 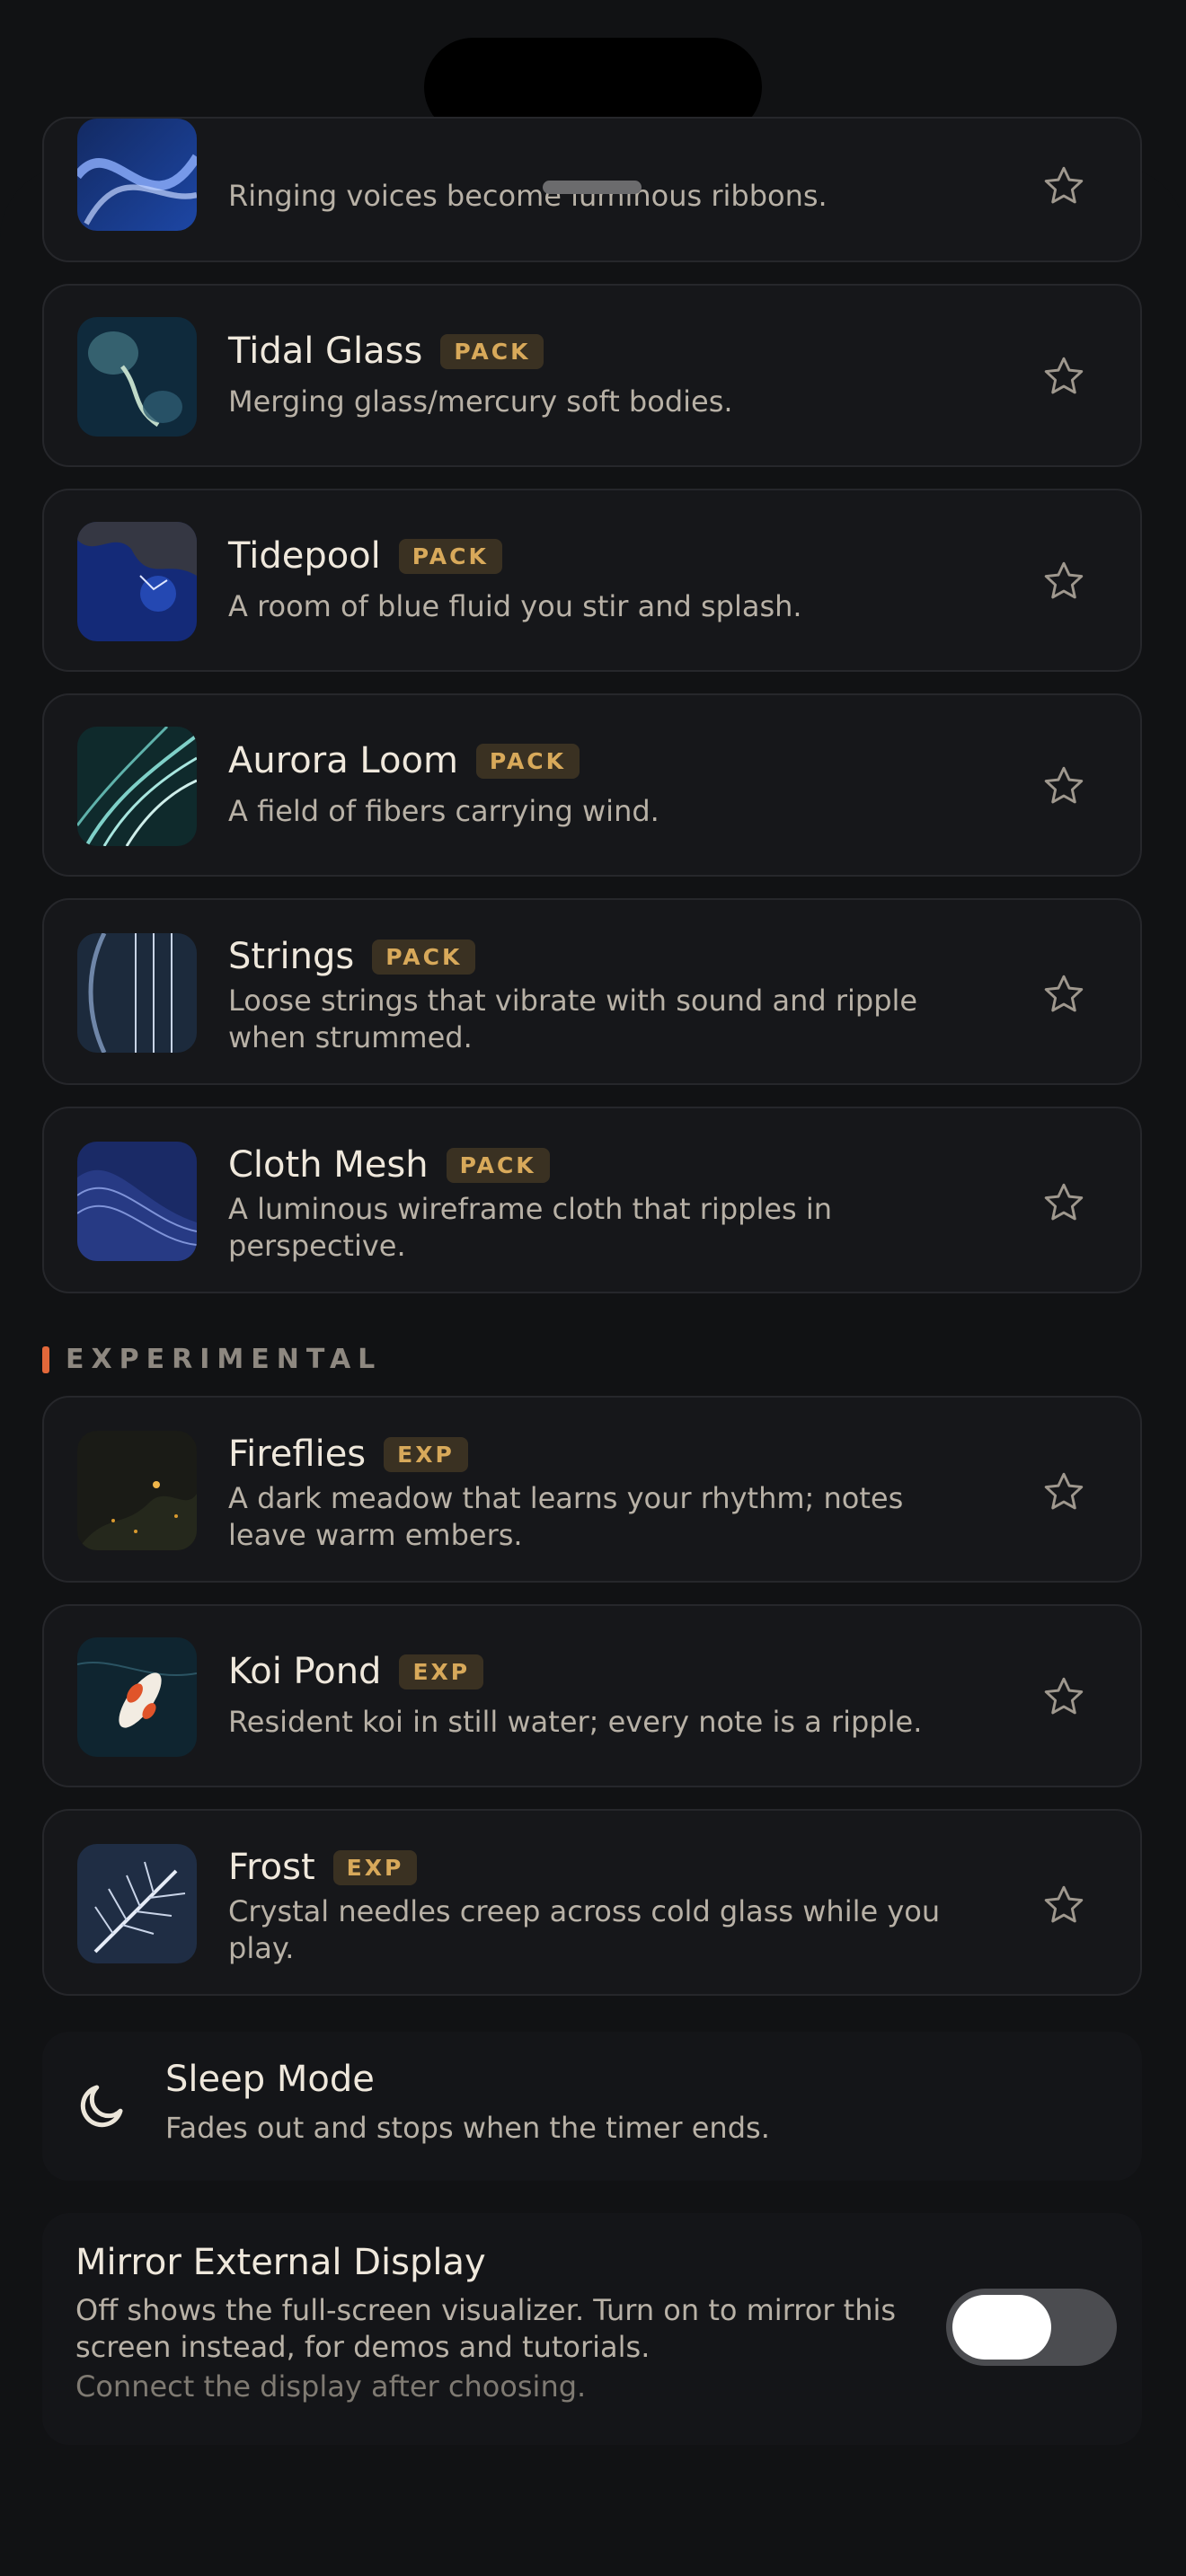 What do you see at coordinates (297, 1454) in the screenshot?
I see `item-title: Fireflies` at bounding box center [297, 1454].